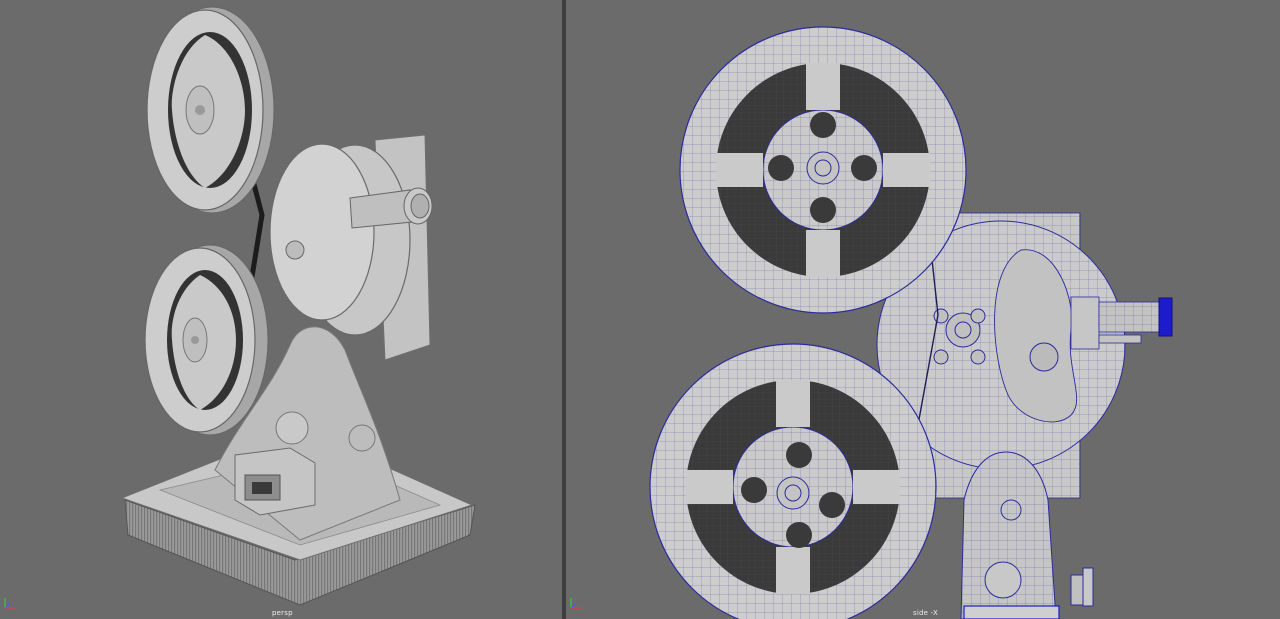 This screenshot has width=1280, height=619. Describe the element at coordinates (282, 613) in the screenshot. I see `camera-label-persp: persp` at that location.